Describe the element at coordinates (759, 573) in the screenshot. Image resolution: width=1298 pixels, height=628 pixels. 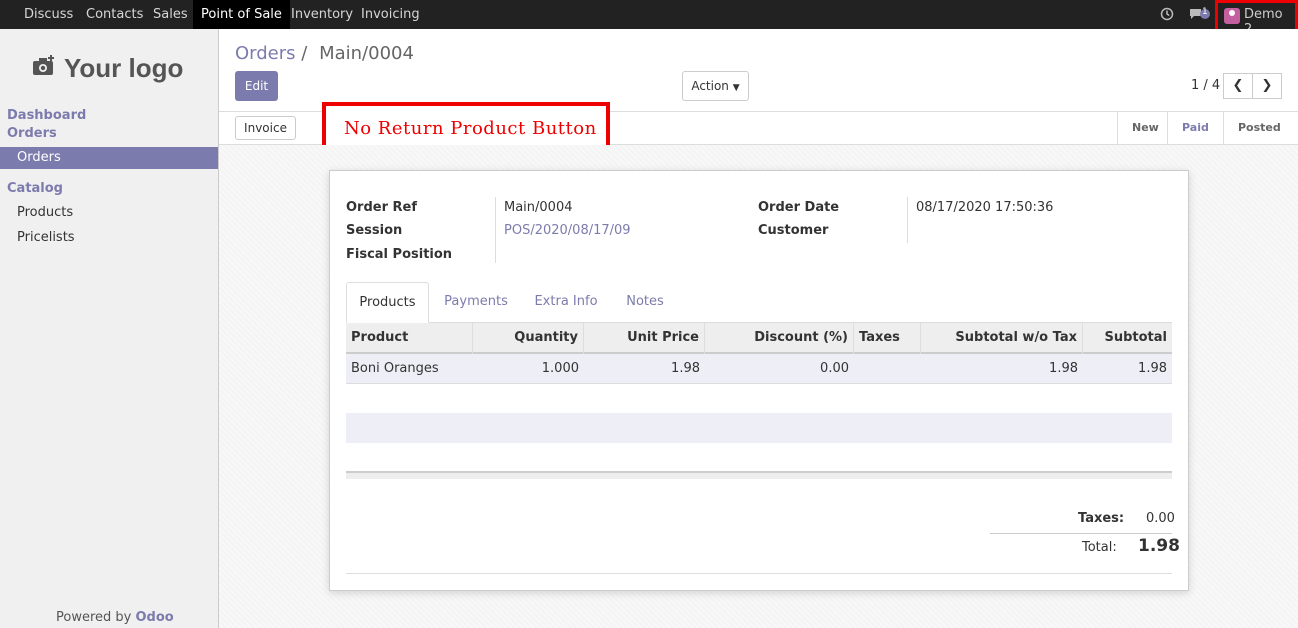
I see `divider` at that location.